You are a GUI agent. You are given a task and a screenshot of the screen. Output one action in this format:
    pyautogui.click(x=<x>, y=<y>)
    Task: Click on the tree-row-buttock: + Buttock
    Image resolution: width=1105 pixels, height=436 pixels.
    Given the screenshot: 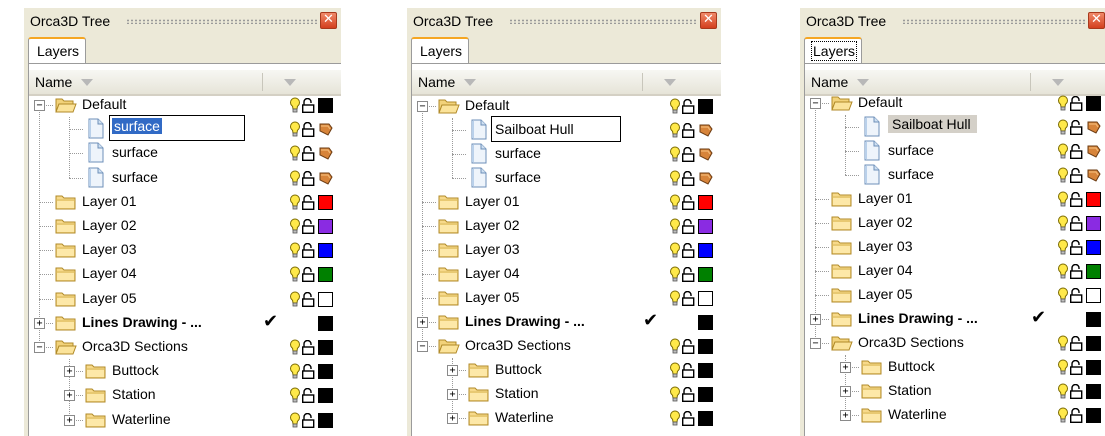 What is the action you would take?
    pyautogui.click(x=955, y=367)
    